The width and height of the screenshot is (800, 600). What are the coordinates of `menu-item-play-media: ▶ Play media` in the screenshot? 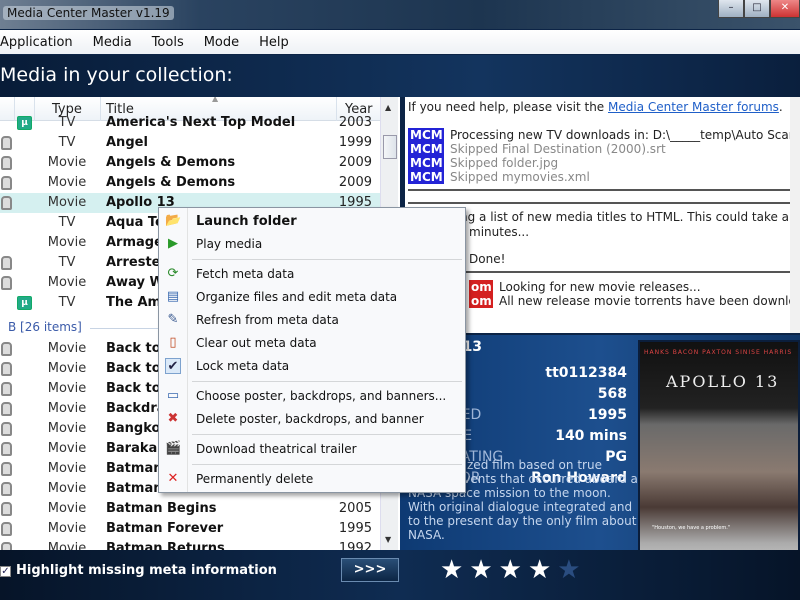 It's located at (312, 244).